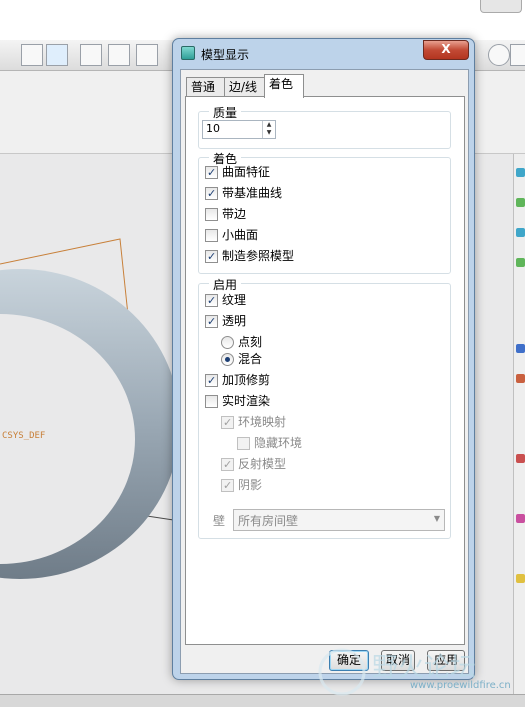 The width and height of the screenshot is (525, 707). What do you see at coordinates (213, 128) in the screenshot?
I see `quality-value: 10` at bounding box center [213, 128].